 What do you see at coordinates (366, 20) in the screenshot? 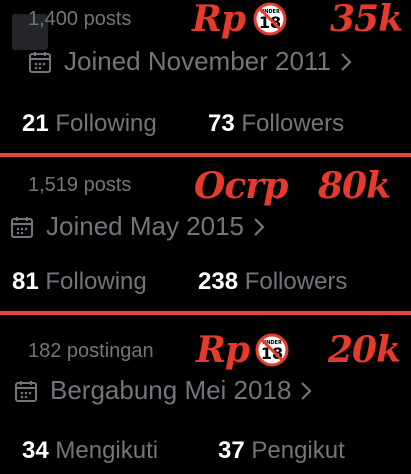
I see `price-value: 35k` at bounding box center [366, 20].